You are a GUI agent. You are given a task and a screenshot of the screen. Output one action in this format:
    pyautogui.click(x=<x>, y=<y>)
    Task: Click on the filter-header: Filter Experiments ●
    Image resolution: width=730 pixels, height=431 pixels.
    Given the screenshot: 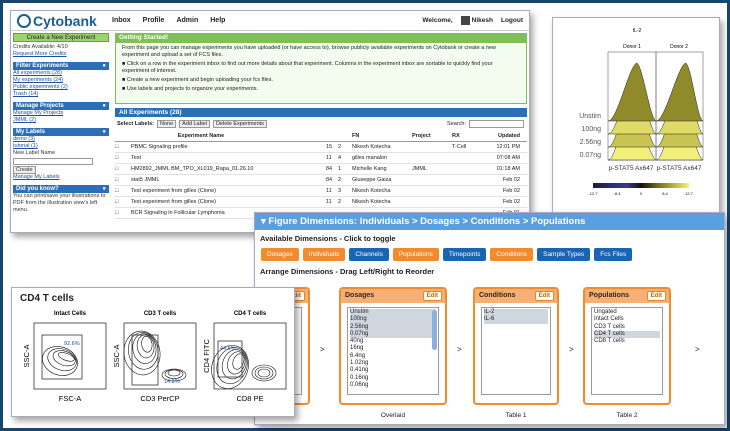 What is the action you would take?
    pyautogui.click(x=61, y=66)
    